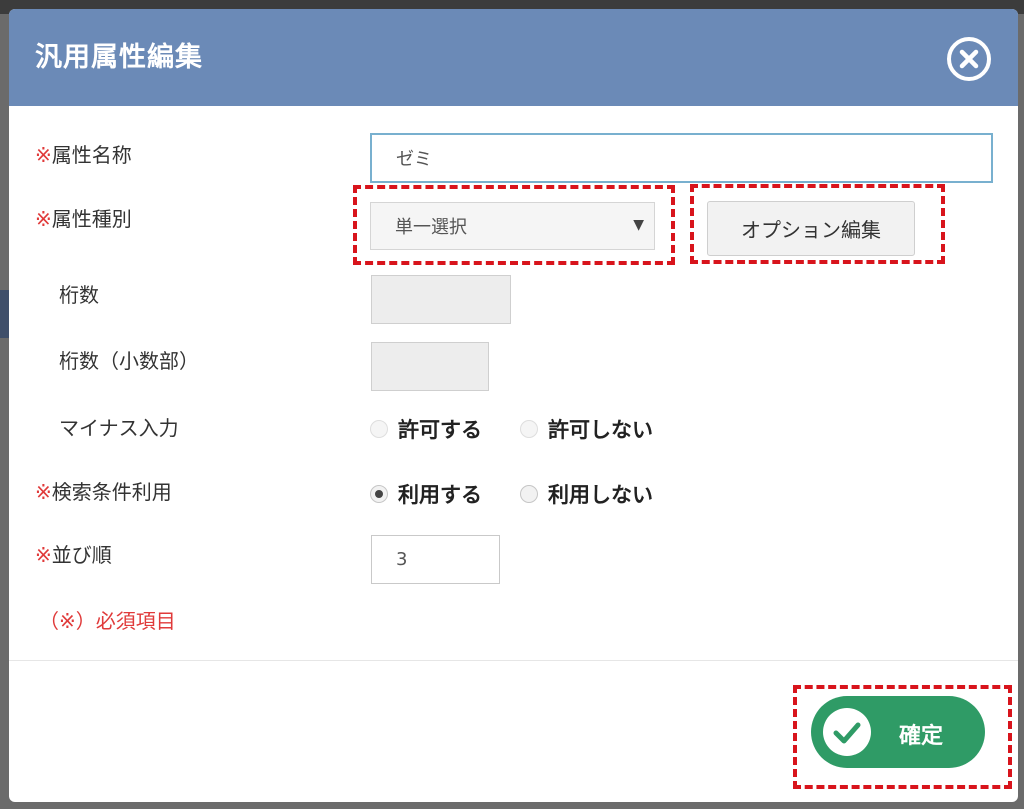  What do you see at coordinates (600, 495) in the screenshot?
I see `search-not-use-label: 利用しない` at bounding box center [600, 495].